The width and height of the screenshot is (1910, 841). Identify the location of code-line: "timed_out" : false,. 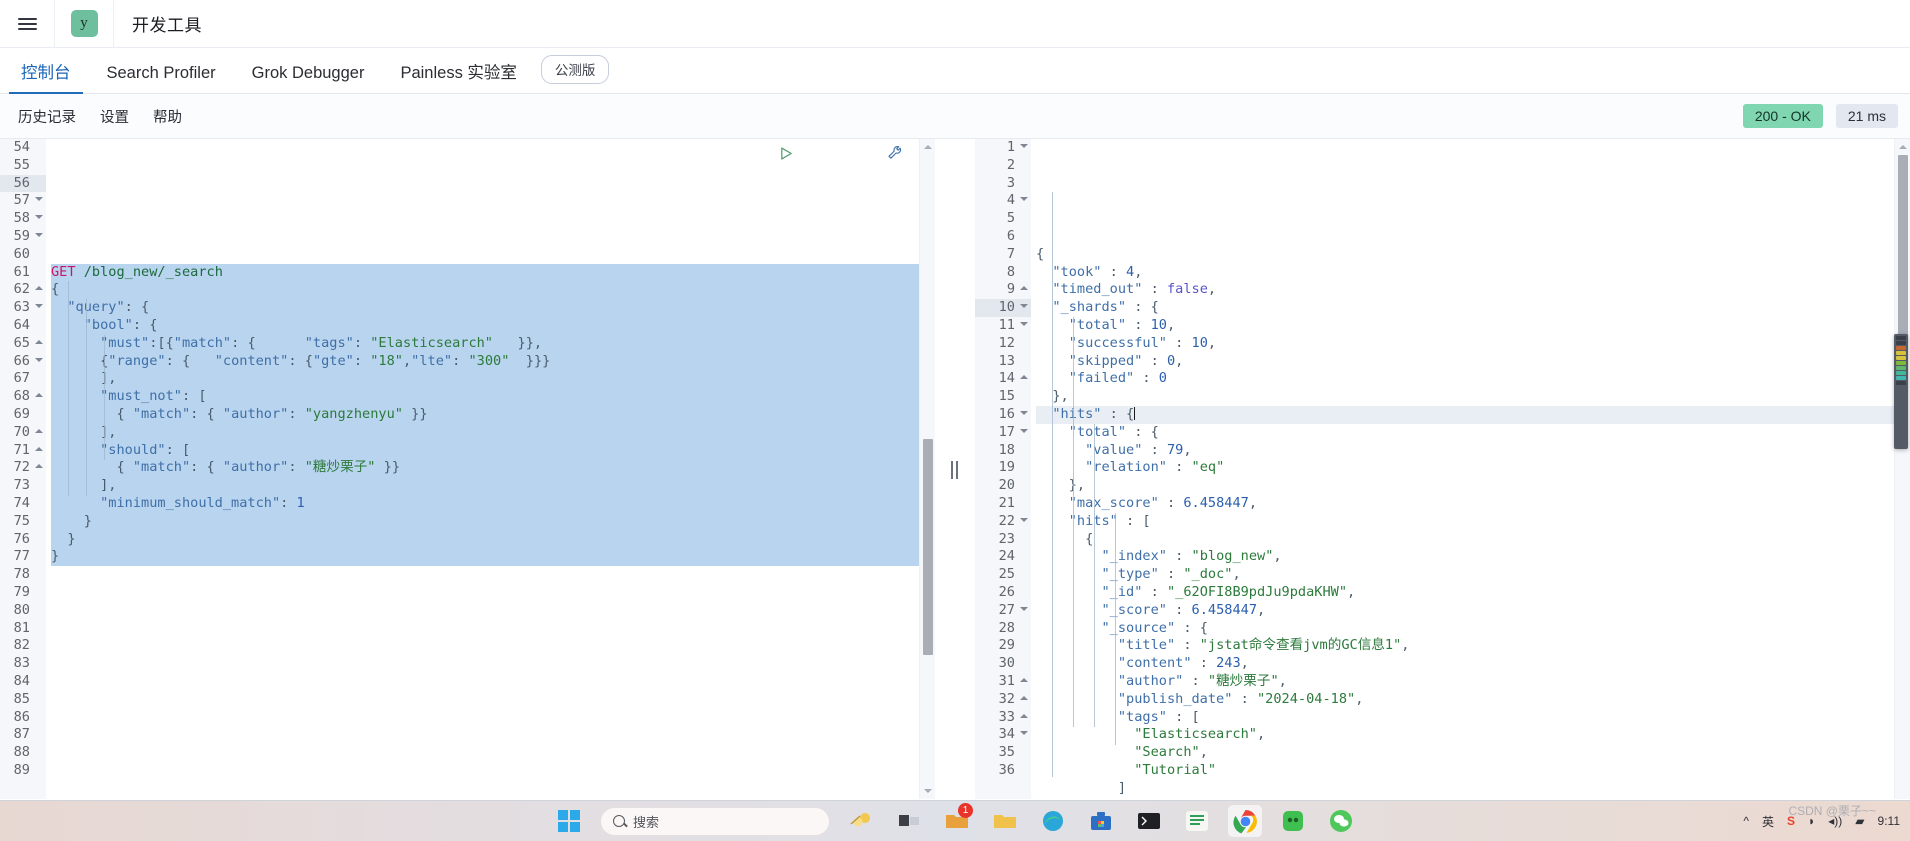
(1473, 290).